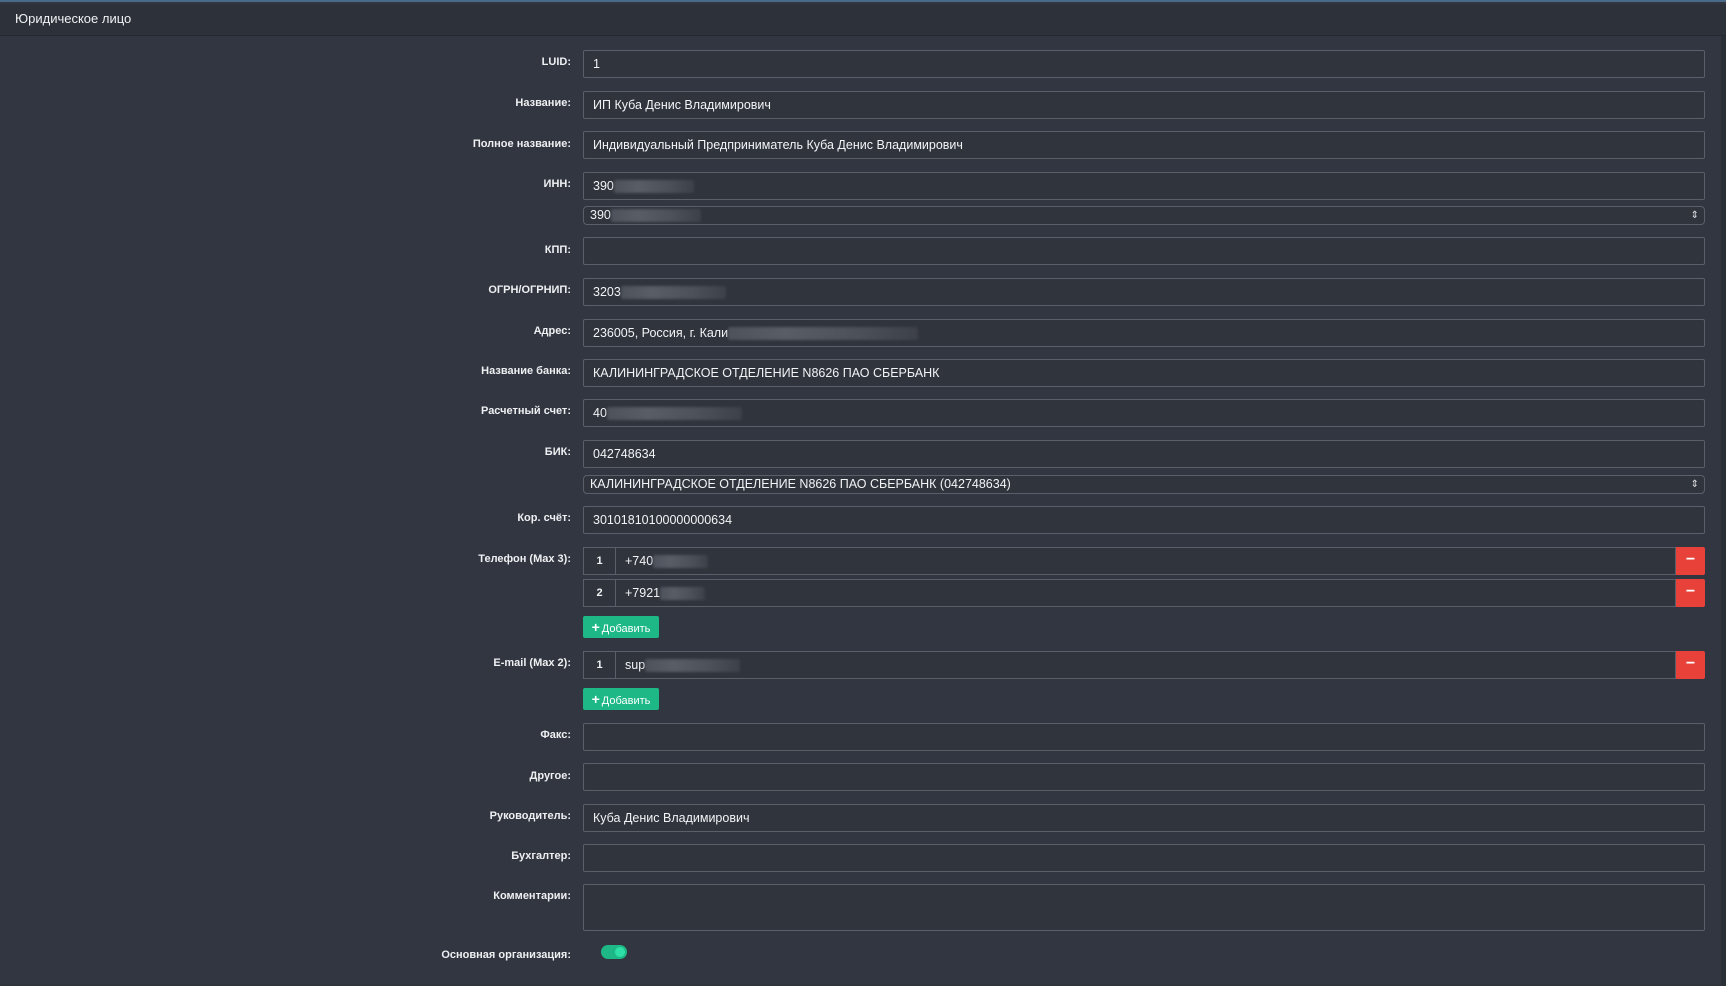 This screenshot has height=986, width=1726. What do you see at coordinates (544, 518) in the screenshot?
I see `kor-account-label: Кор. счёт:` at bounding box center [544, 518].